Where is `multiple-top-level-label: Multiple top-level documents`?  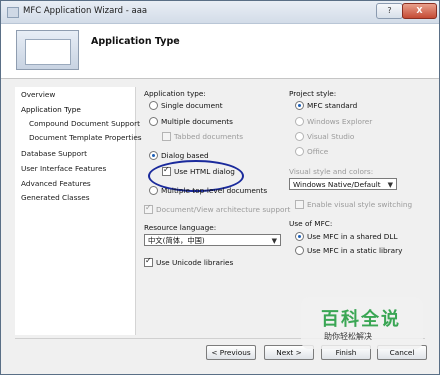 multiple-top-level-label: Multiple top-level documents is located at coordinates (214, 190).